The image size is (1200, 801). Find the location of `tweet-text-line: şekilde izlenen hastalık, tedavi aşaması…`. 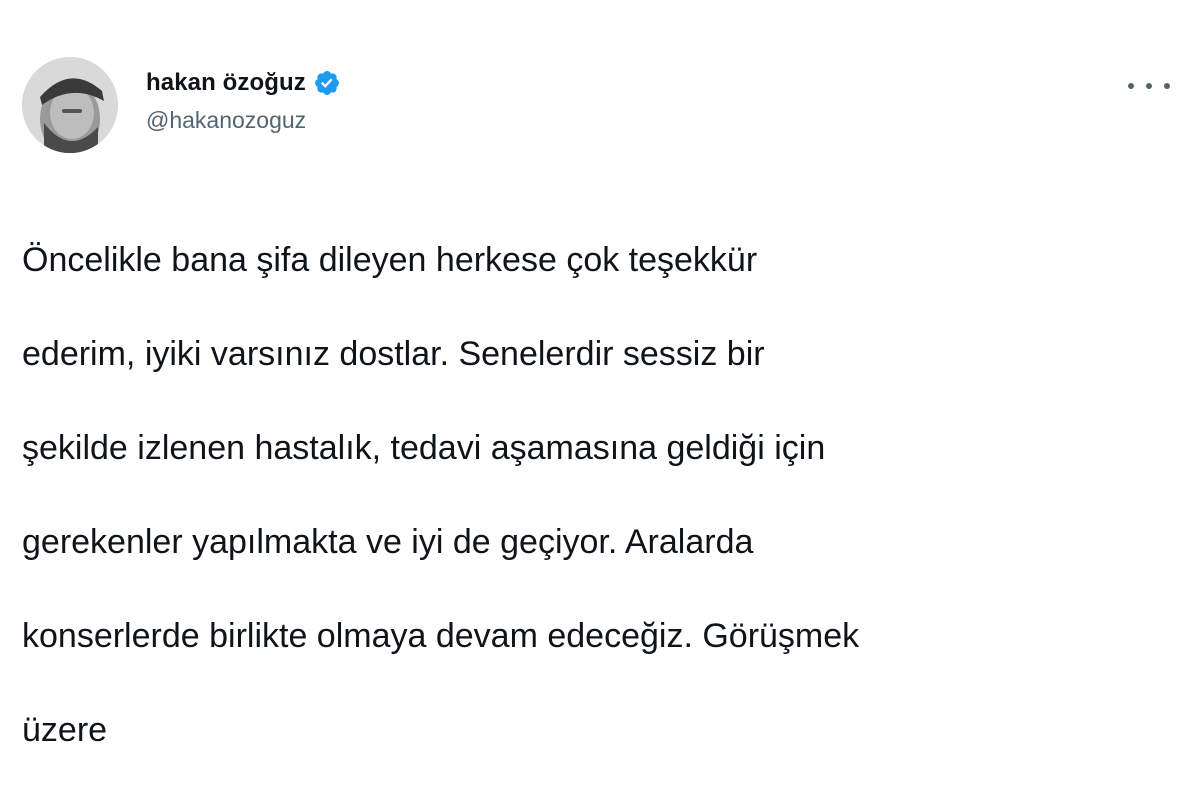

tweet-text-line: şekilde izlenen hastalık, tedavi aşaması… is located at coordinates (424, 448).